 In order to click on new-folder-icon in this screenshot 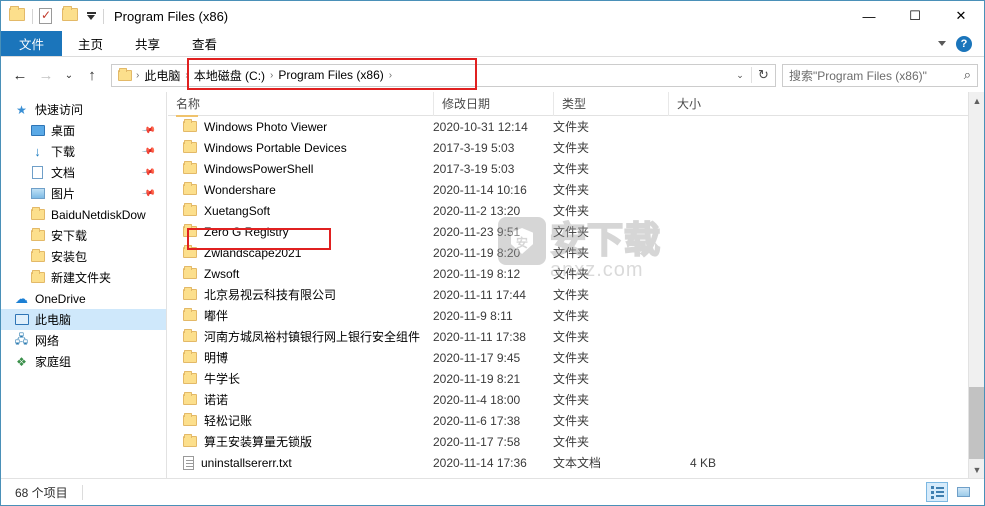, I will do `click(70, 15)`.